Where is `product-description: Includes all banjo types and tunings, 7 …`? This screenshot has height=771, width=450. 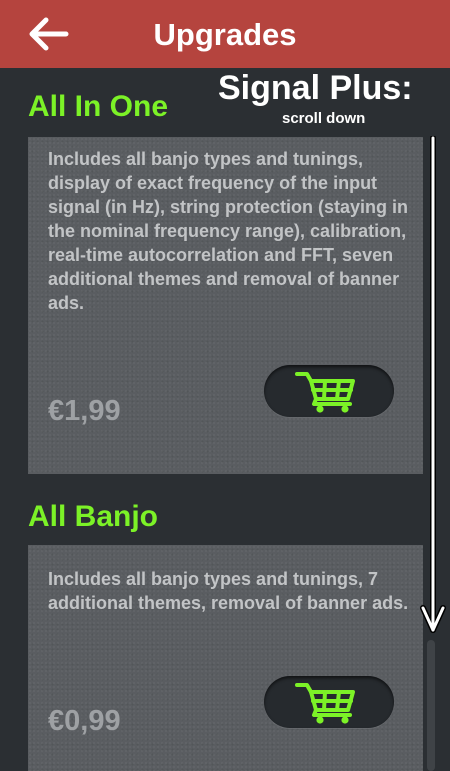
product-description: Includes all banjo types and tunings, 7 … is located at coordinates (228, 591).